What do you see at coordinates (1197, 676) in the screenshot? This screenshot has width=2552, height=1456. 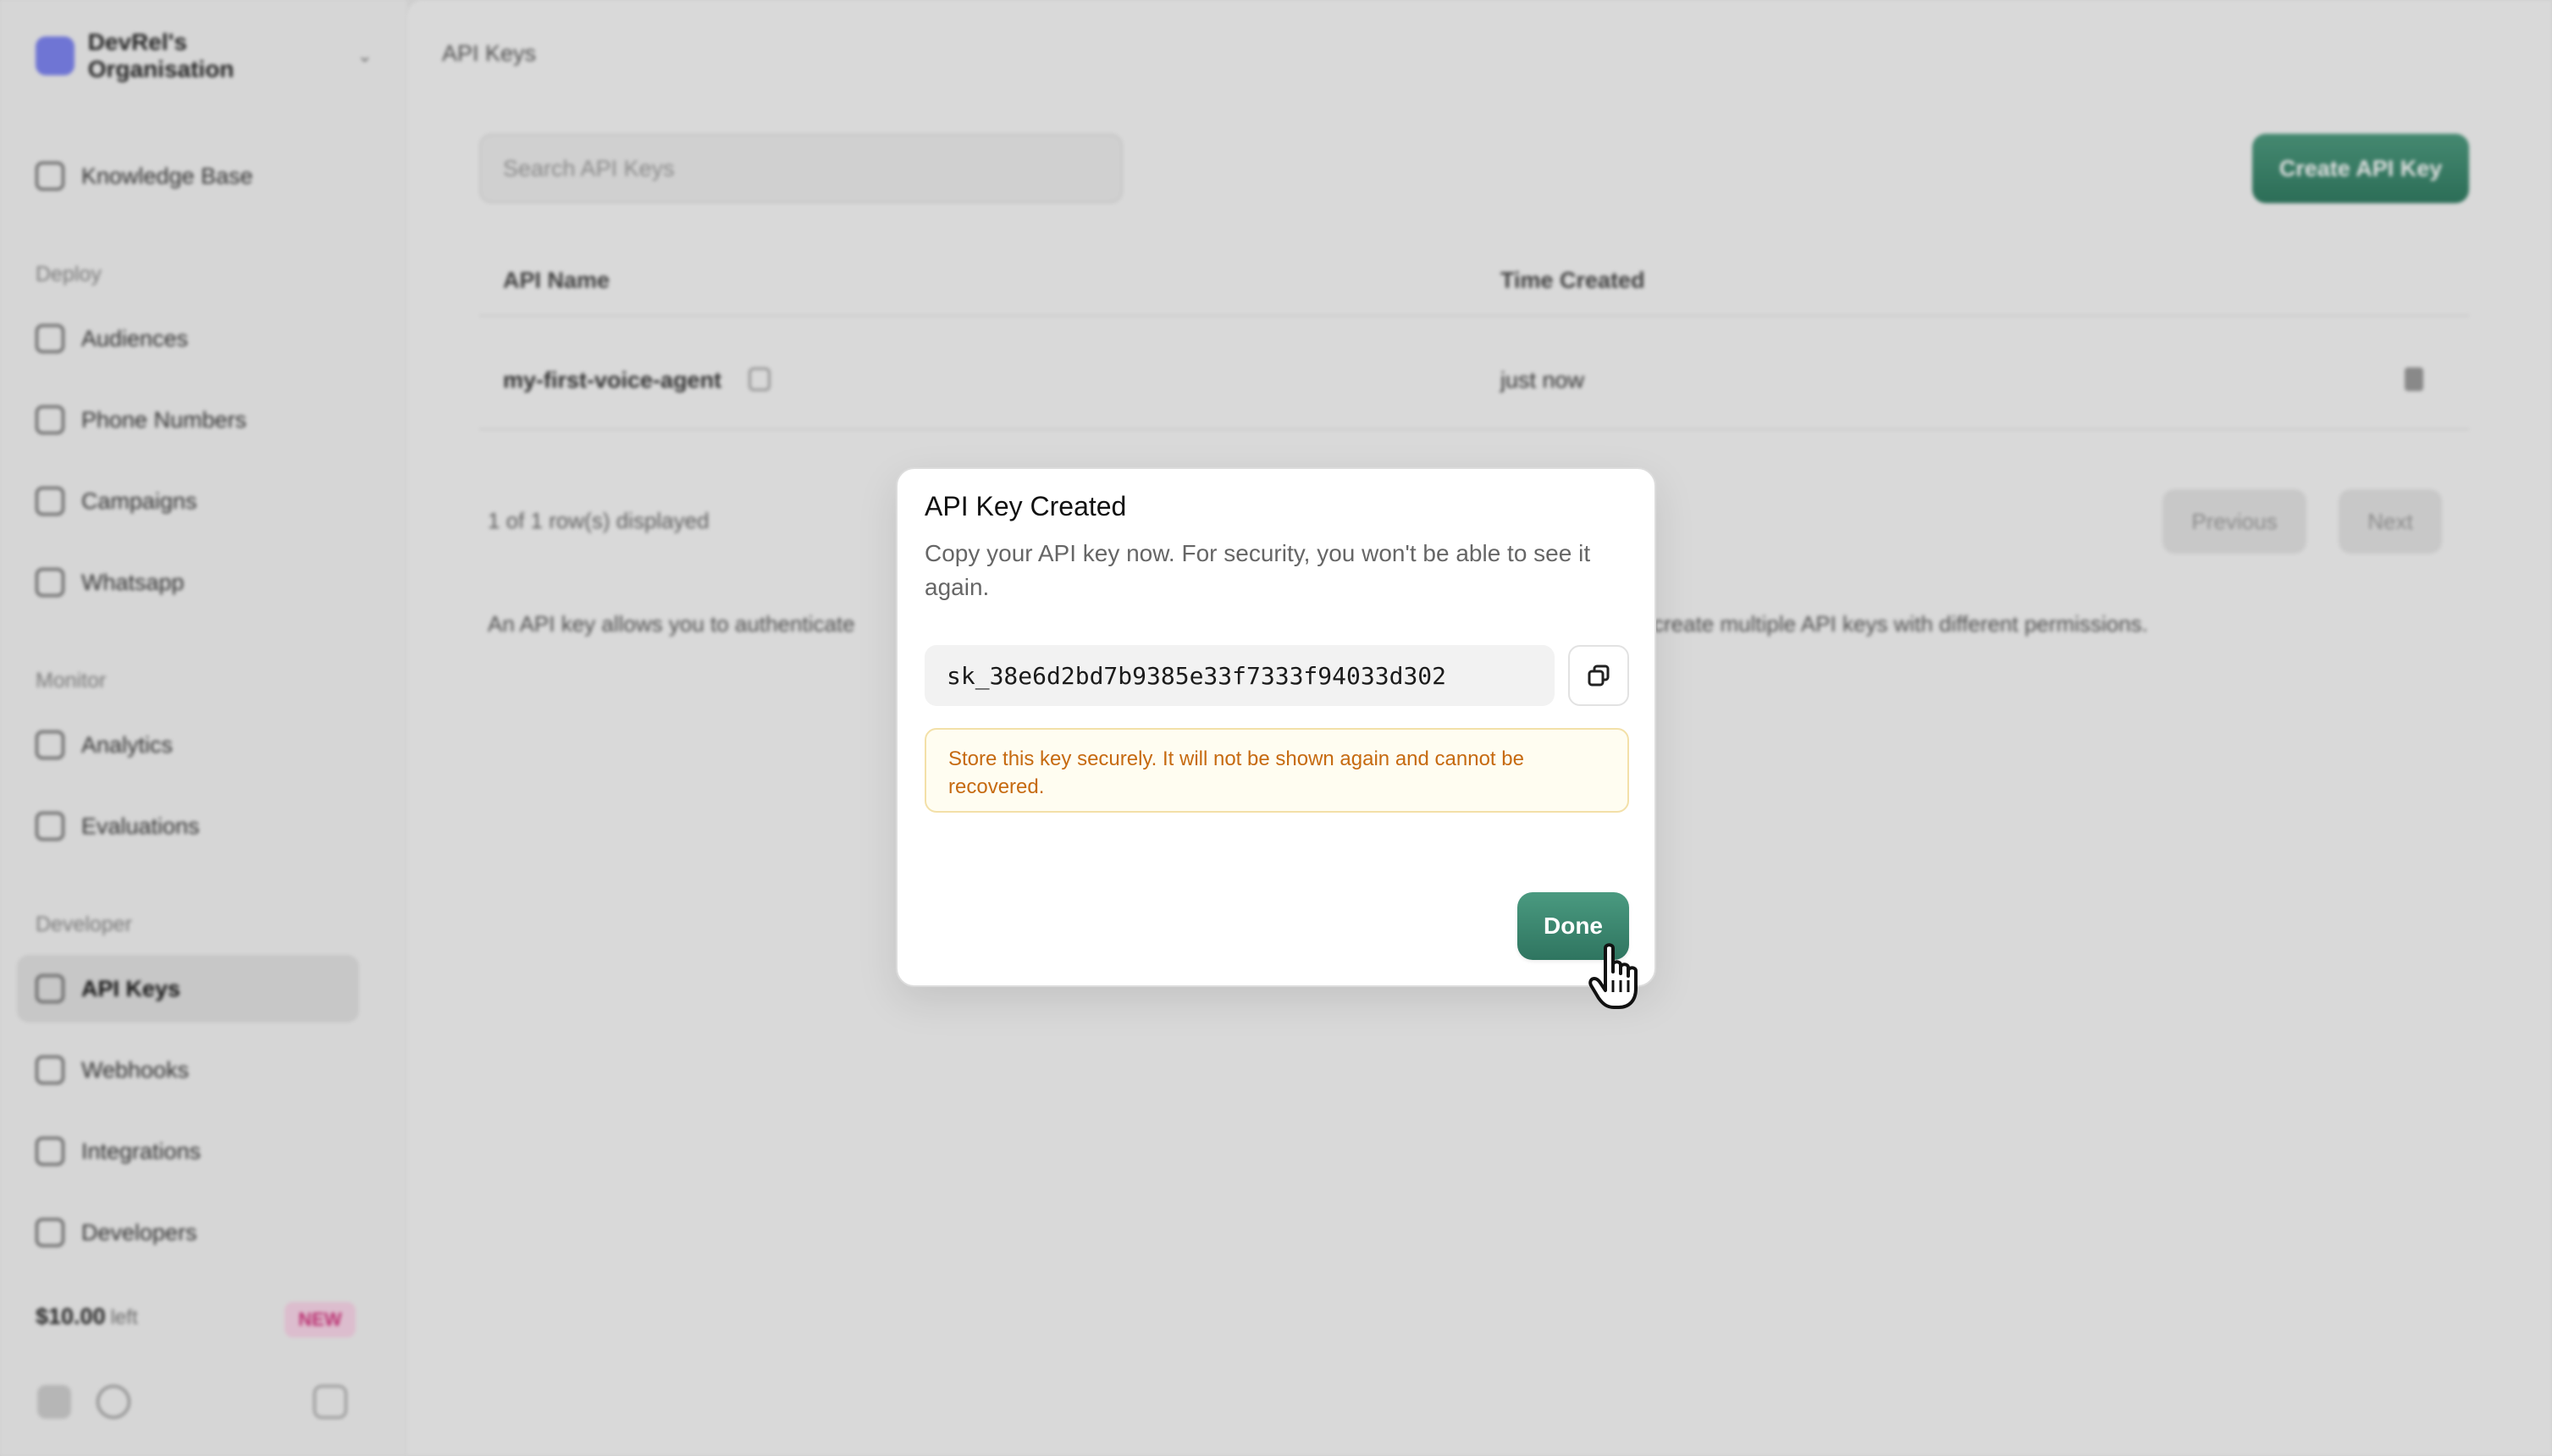 I see `api-key-value: sk_38e6d2bd7b9385e33f7333f94033d302` at bounding box center [1197, 676].